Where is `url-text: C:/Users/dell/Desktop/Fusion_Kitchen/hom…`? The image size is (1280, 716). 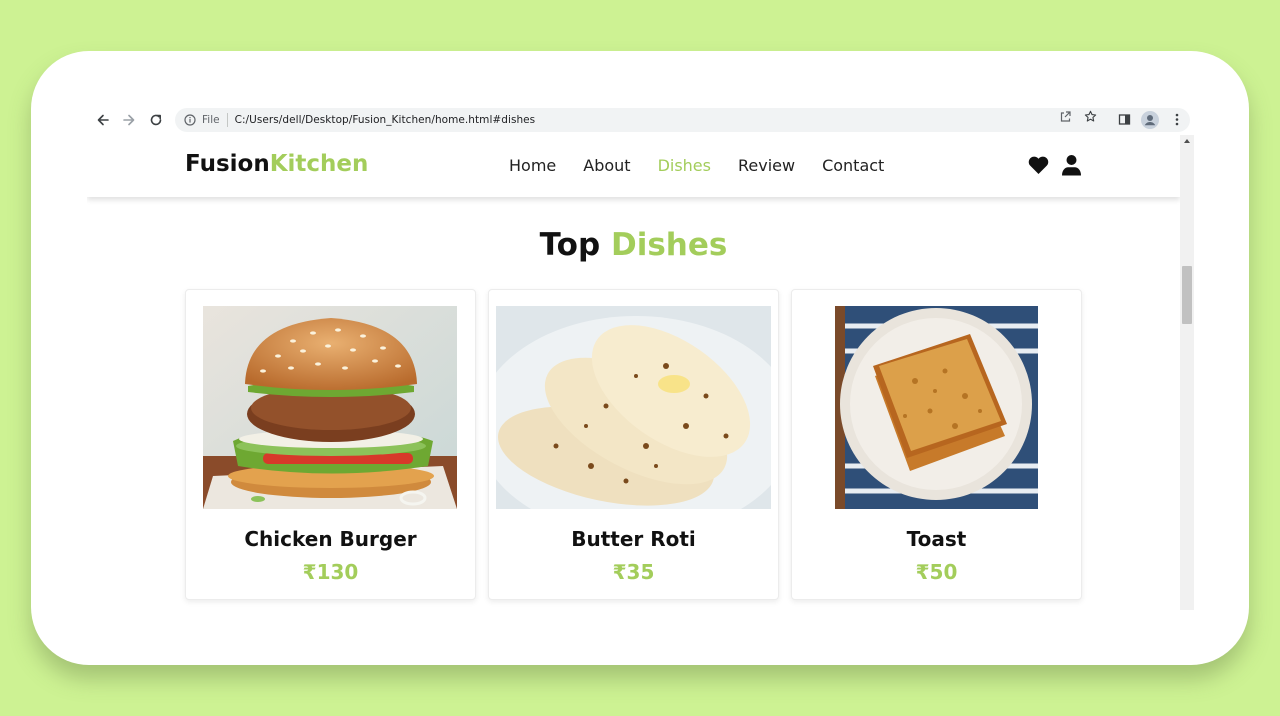 url-text: C:/Users/dell/Desktop/Fusion_Kitchen/hom… is located at coordinates (385, 120).